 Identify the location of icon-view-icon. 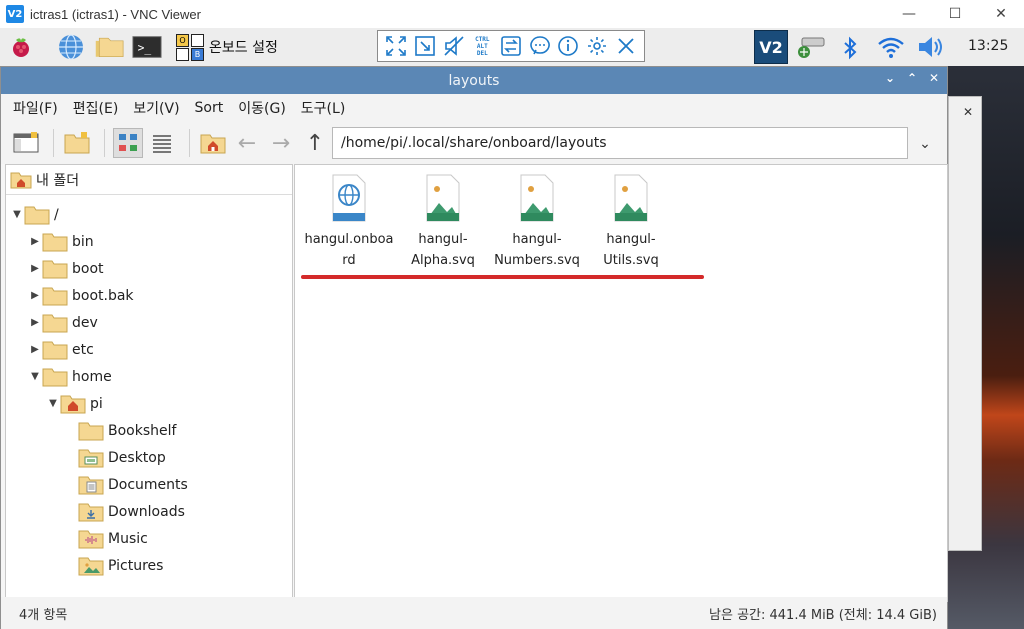
(128, 143).